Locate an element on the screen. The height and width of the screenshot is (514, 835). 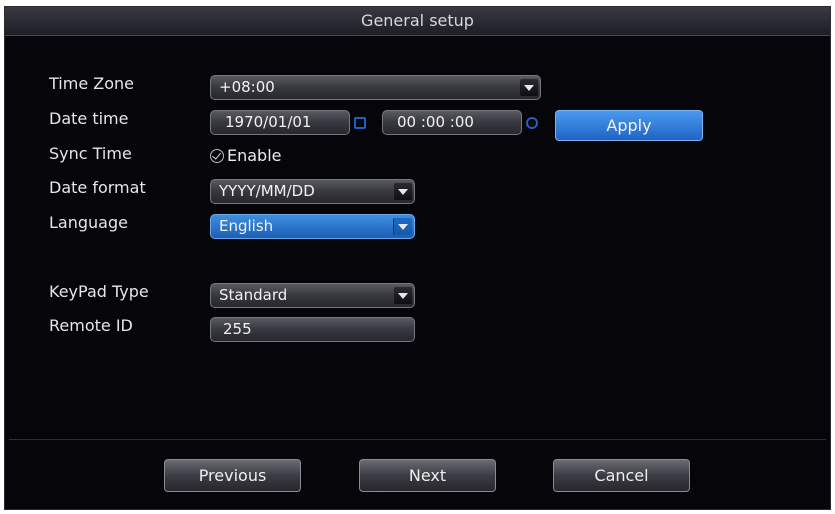
language-value: English is located at coordinates (246, 226).